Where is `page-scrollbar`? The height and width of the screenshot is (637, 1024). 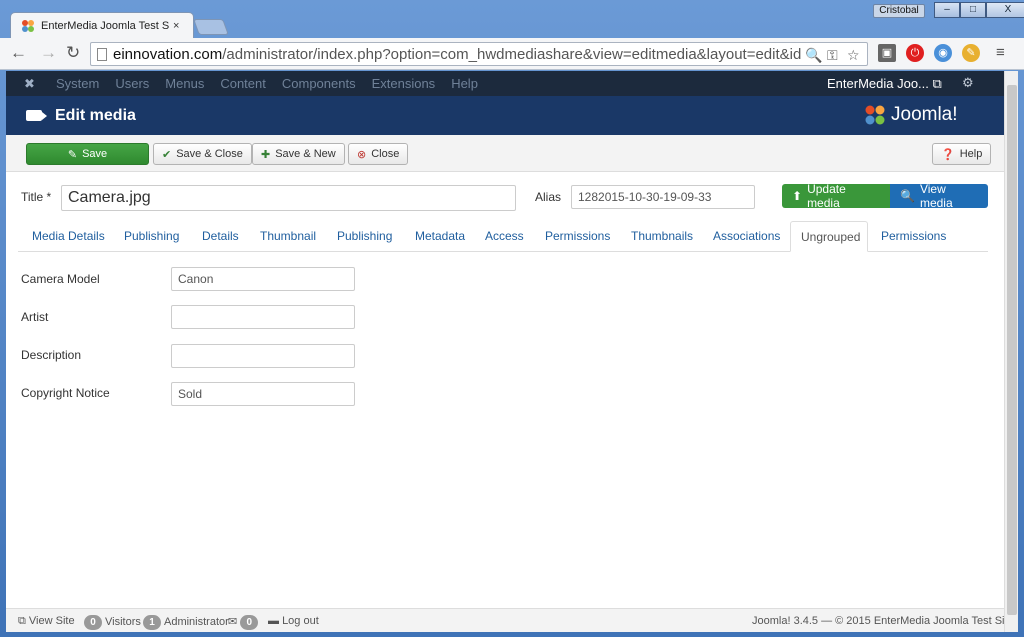
page-scrollbar is located at coordinates (1011, 351).